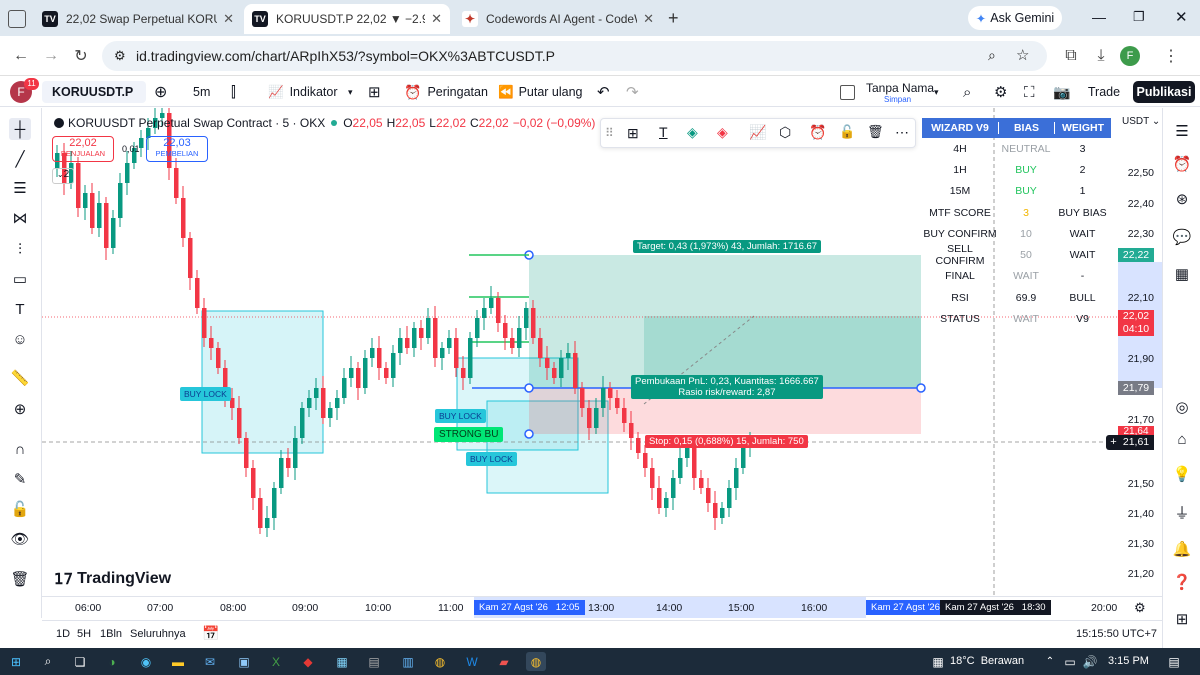  Describe the element at coordinates (138, 19) in the screenshot. I see `browser-tab-1: TV 22,02 Swap Perpetual KORU USDT ✕` at that location.